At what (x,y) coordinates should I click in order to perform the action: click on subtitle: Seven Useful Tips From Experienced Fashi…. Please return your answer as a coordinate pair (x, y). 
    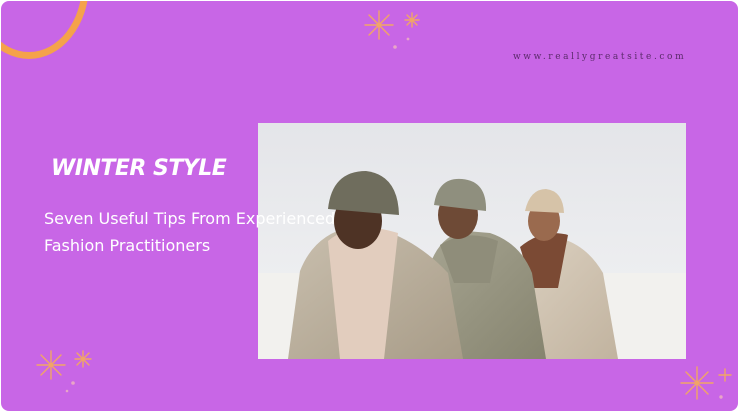
    Looking at the image, I should click on (234, 232).